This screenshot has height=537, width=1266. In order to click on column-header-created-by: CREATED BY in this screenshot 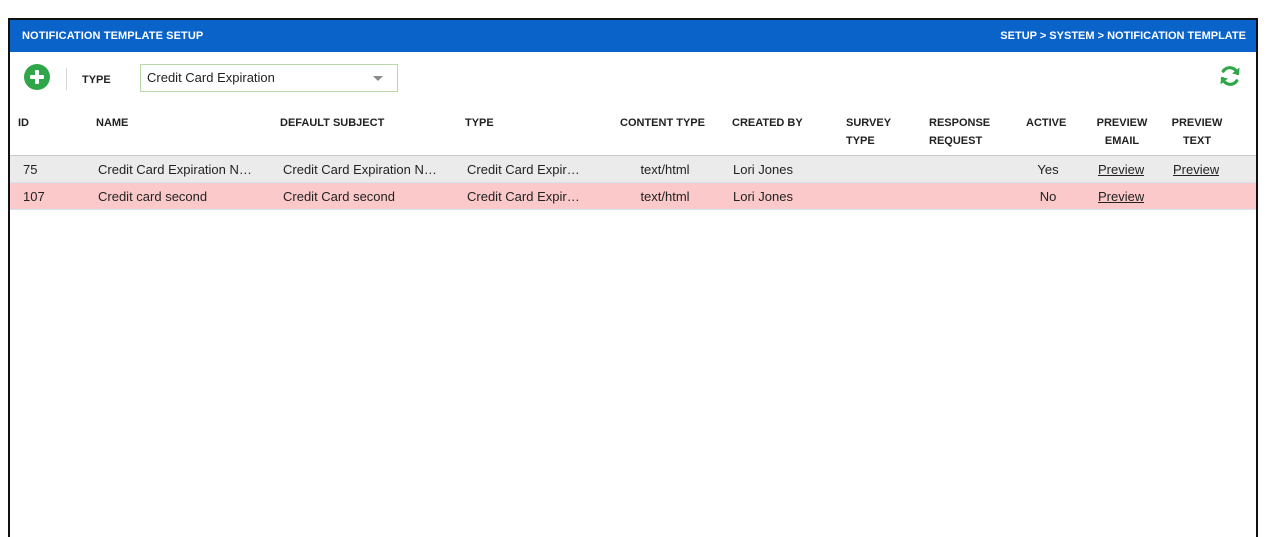, I will do `click(767, 123)`.